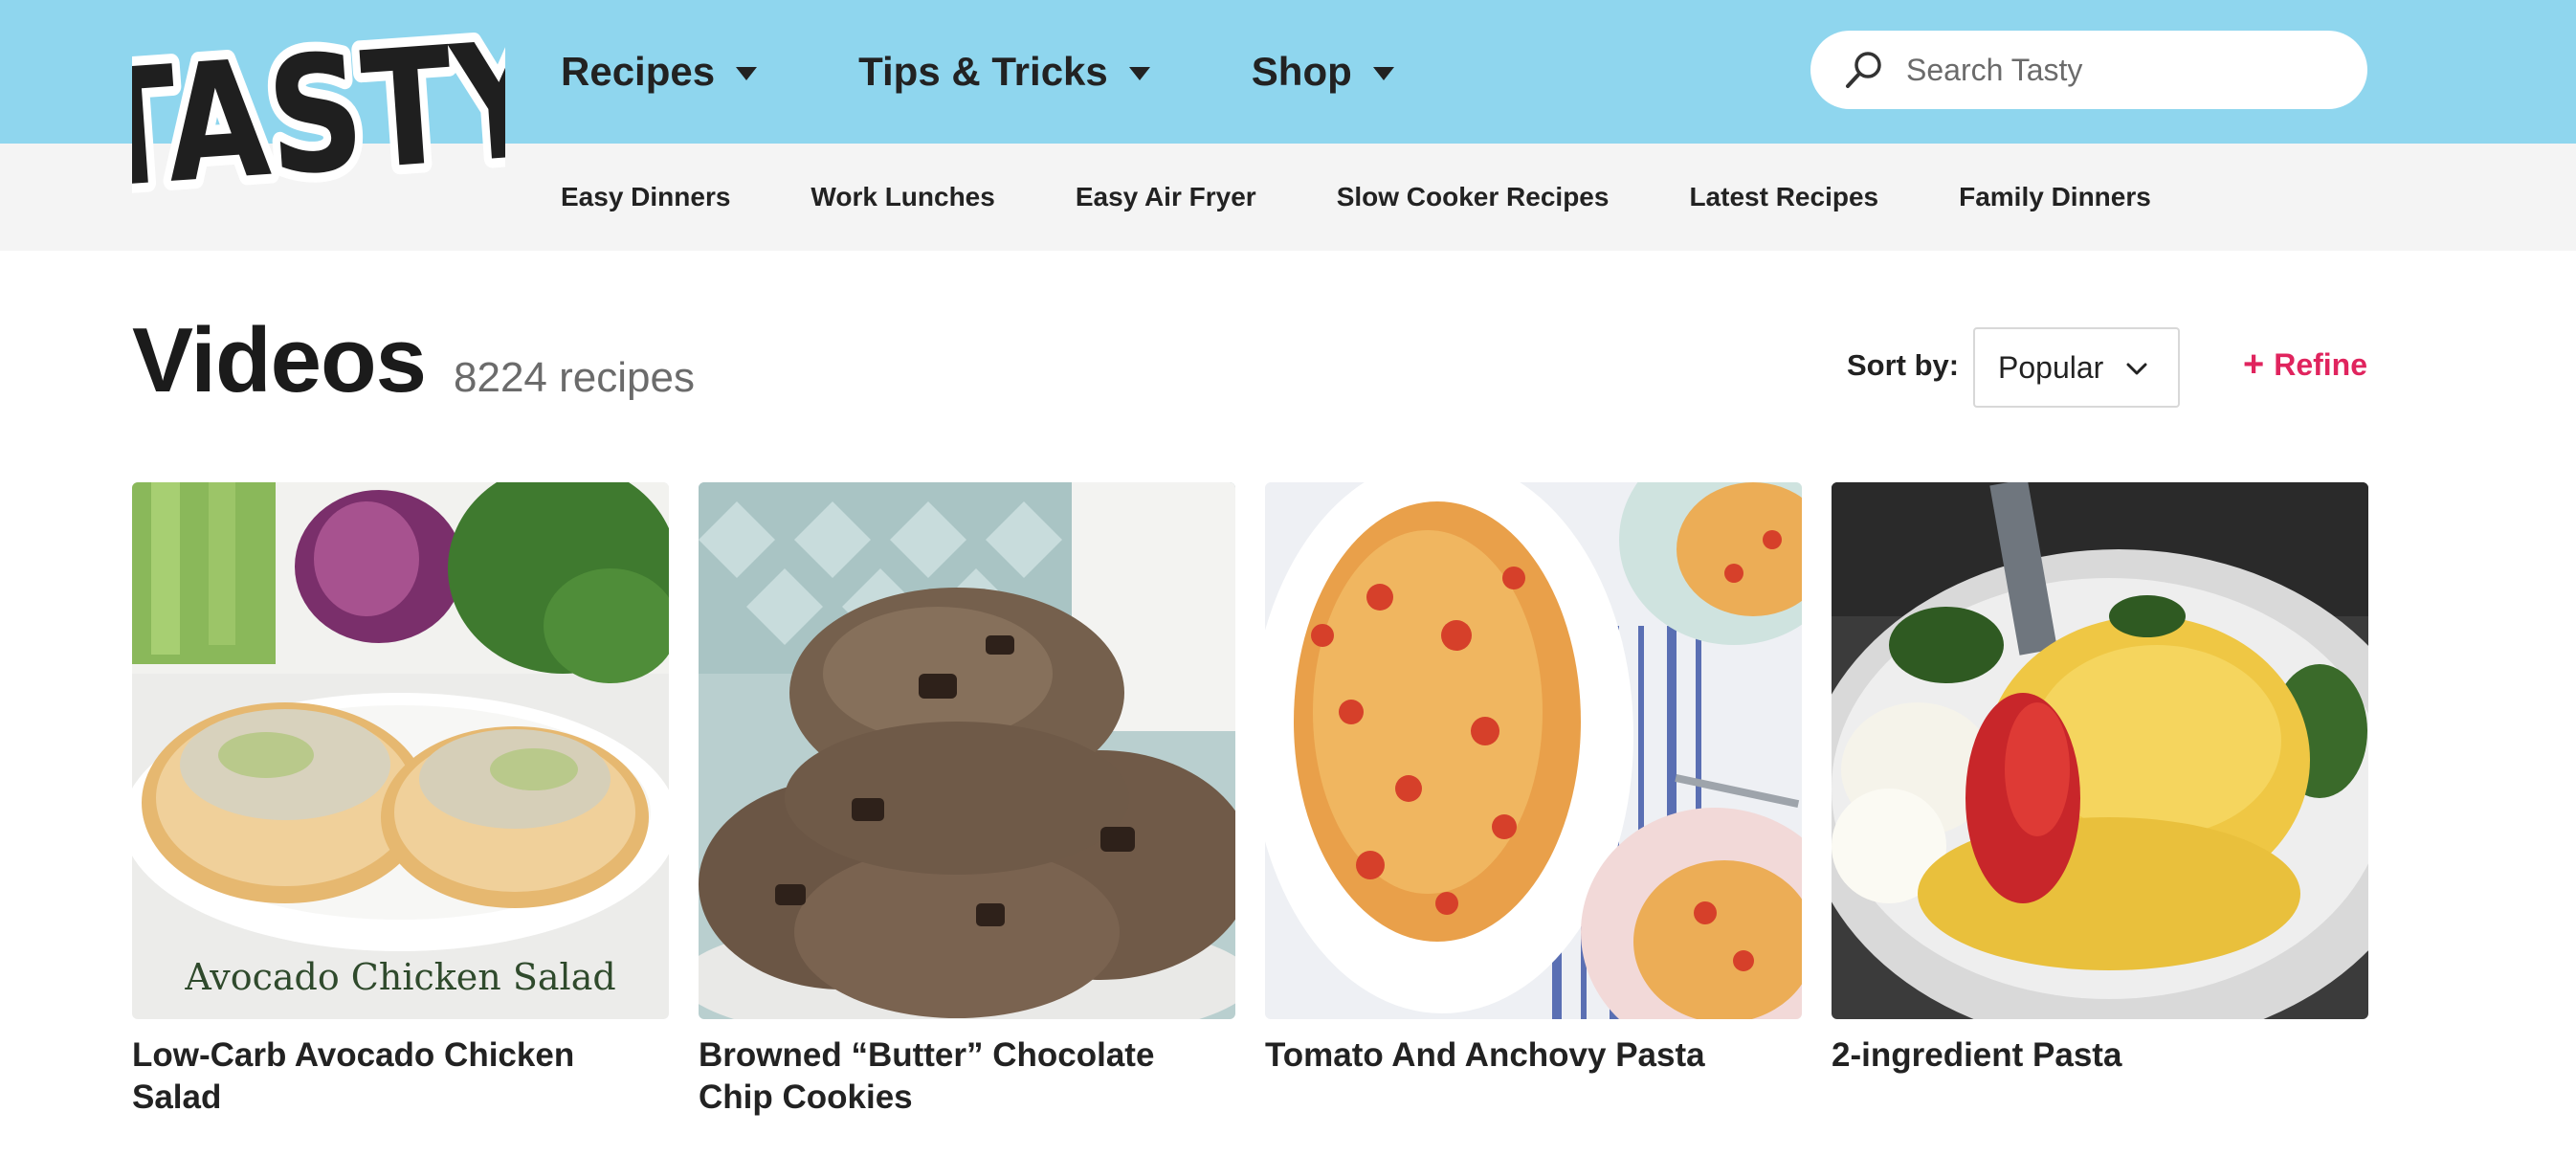 This screenshot has width=2576, height=1156. What do you see at coordinates (1473, 197) in the screenshot?
I see `subnav-item-slow-cooker-recipes: Slow Cooker Recipes` at bounding box center [1473, 197].